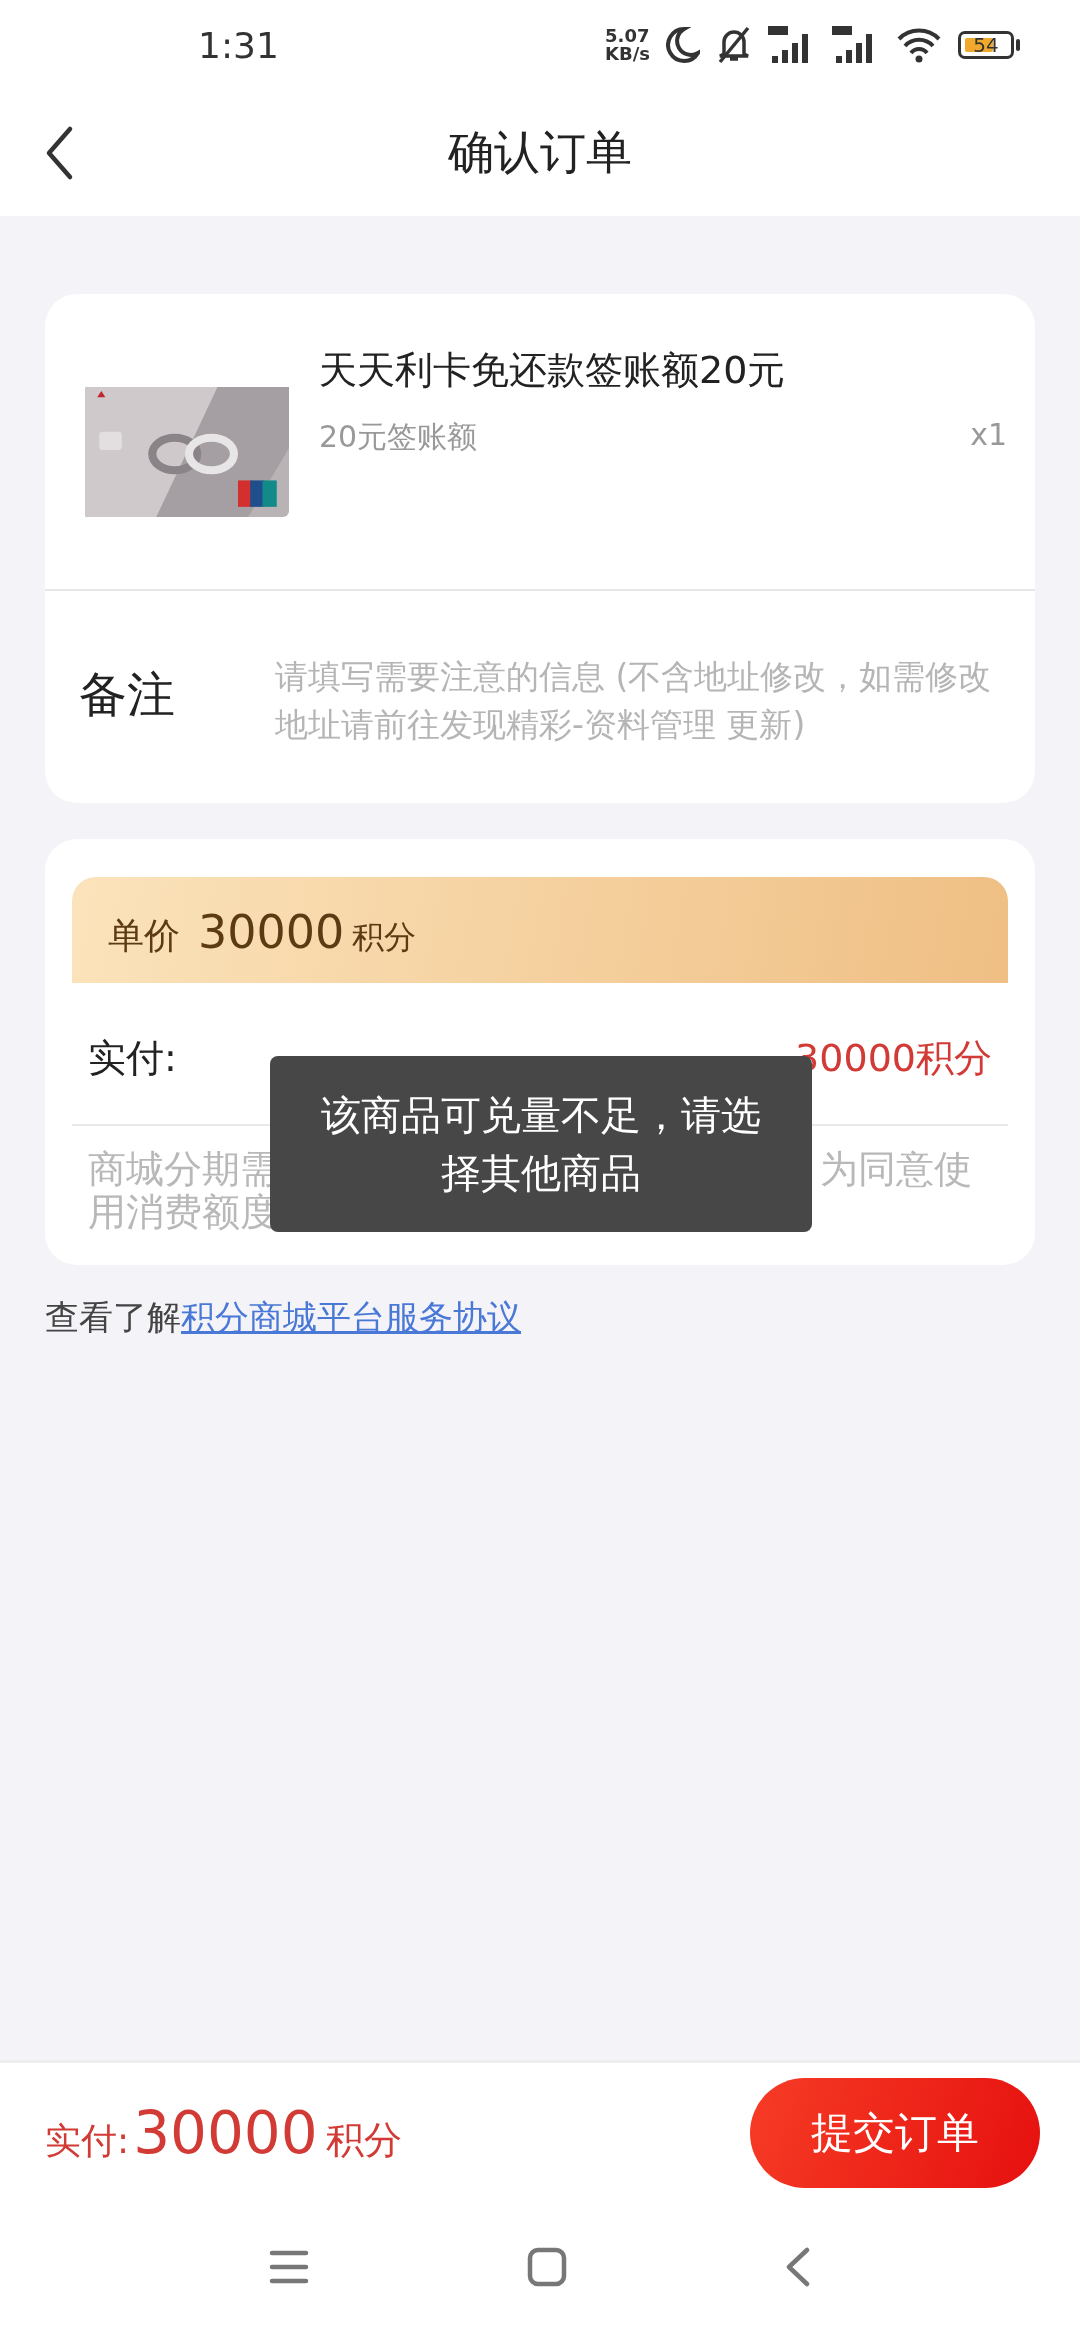 This screenshot has width=1080, height=2340. I want to click on muted-bell-icon, so click(734, 45).